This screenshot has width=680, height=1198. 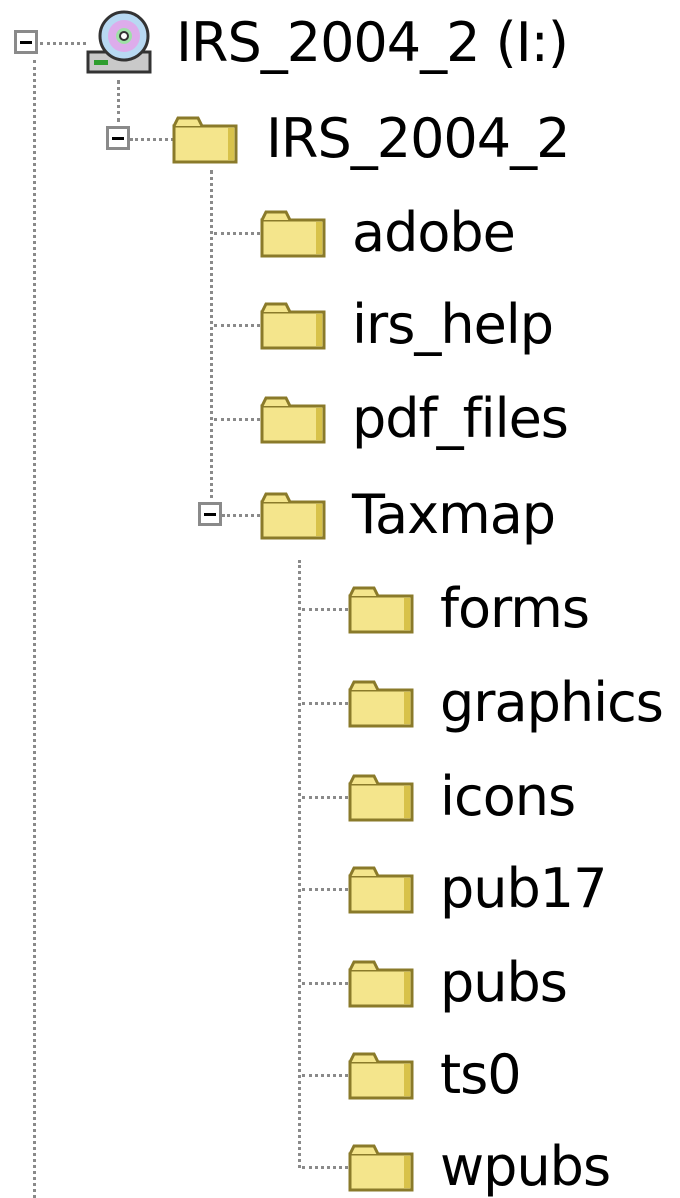 What do you see at coordinates (523, 889) in the screenshot?
I see `folder-label-pub17: pub17` at bounding box center [523, 889].